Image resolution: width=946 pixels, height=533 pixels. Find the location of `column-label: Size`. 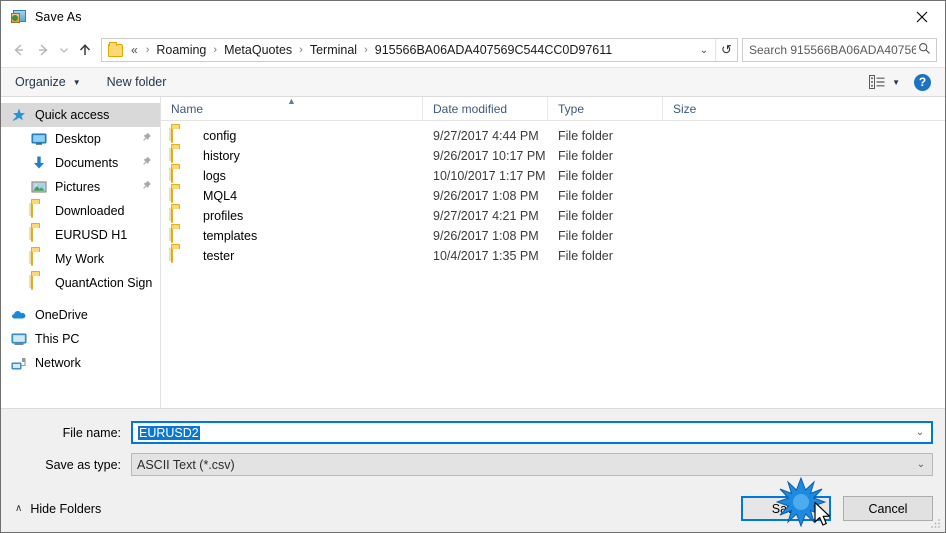

column-label: Size is located at coordinates (685, 108).